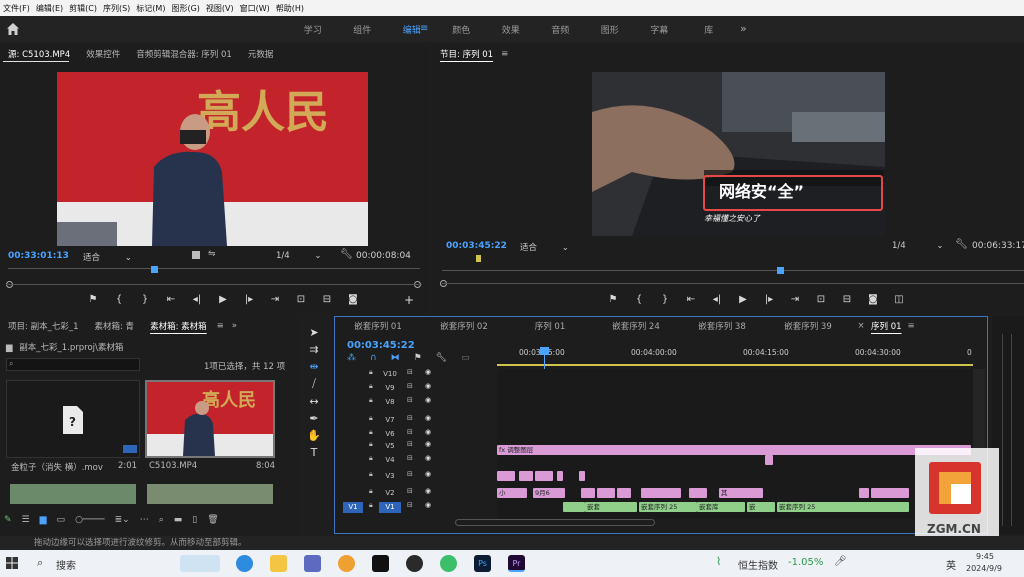  What do you see at coordinates (73, 364) in the screenshot?
I see `project-search-input: ⌕` at bounding box center [73, 364].